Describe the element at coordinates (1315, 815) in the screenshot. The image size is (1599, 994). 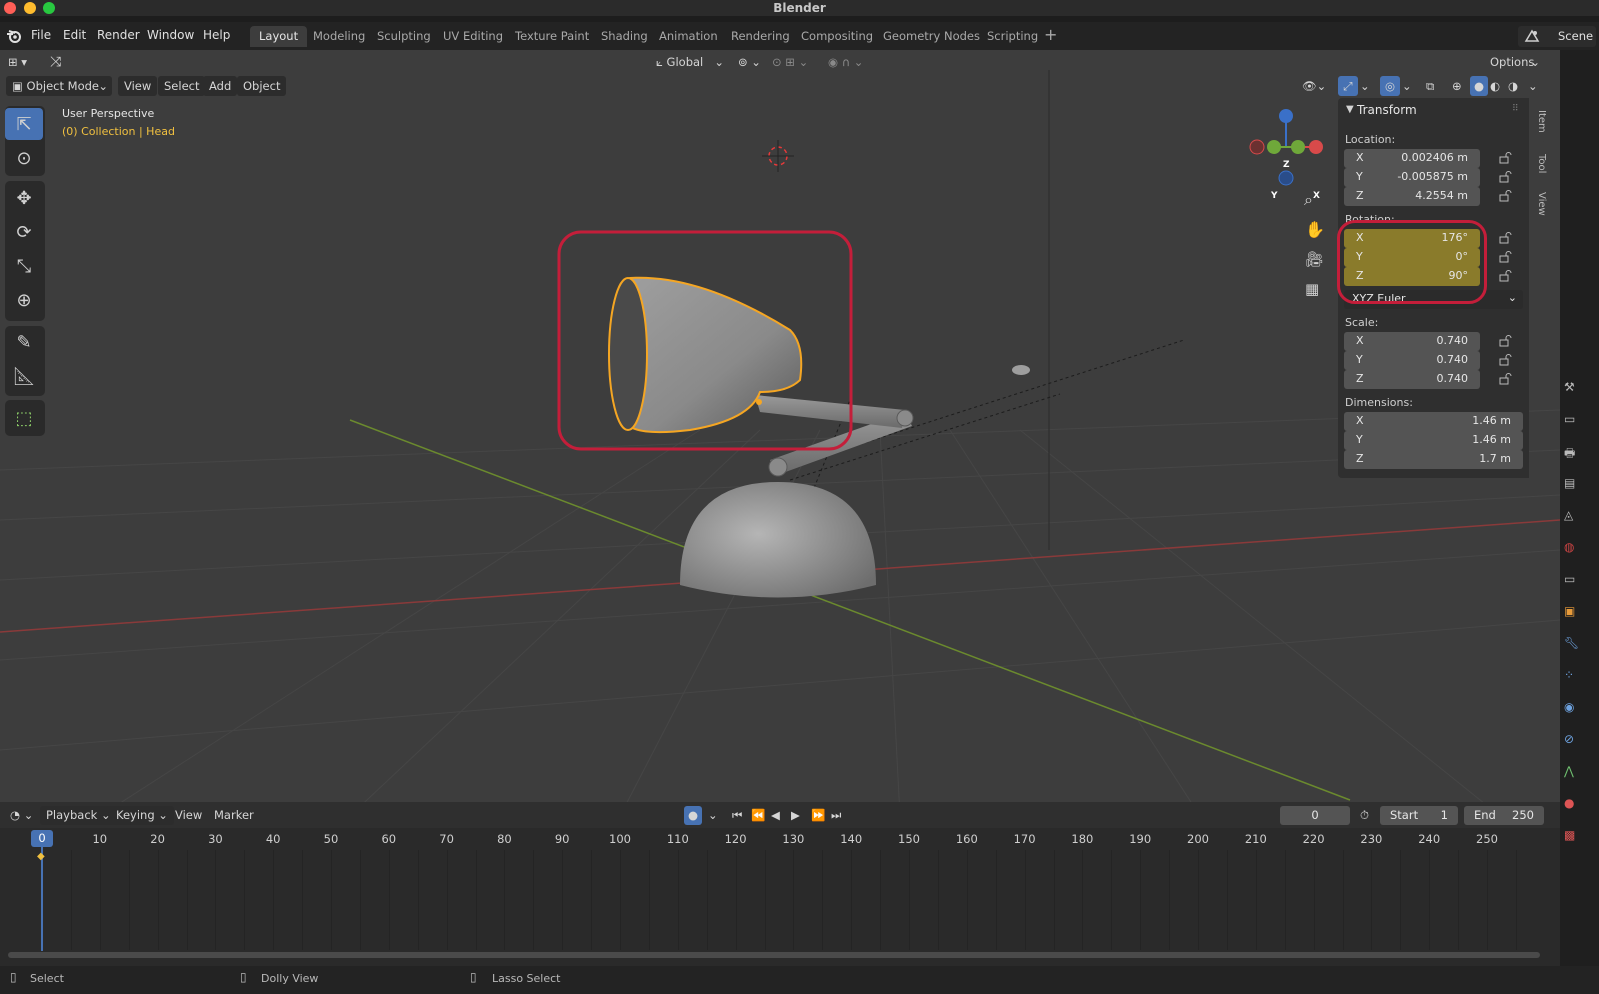
I see `current-frame-field: 0` at that location.